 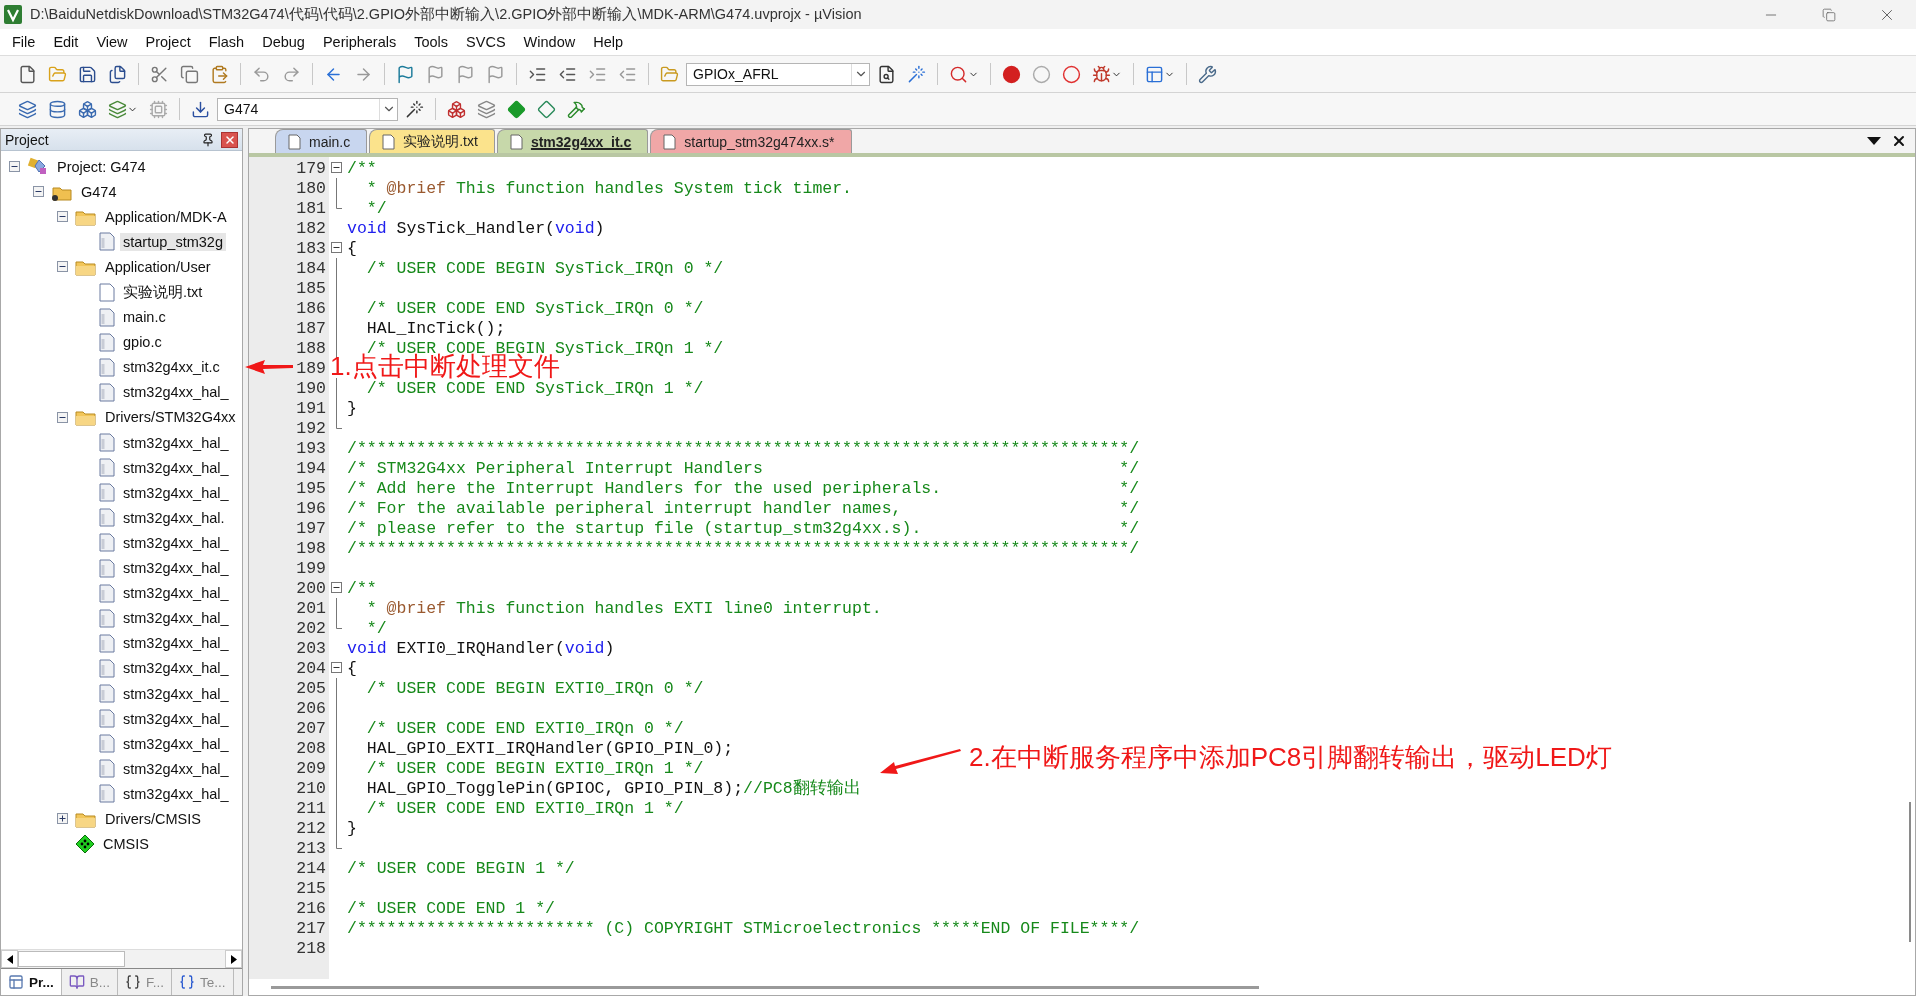 What do you see at coordinates (208, 139) in the screenshot?
I see `pin-icon` at bounding box center [208, 139].